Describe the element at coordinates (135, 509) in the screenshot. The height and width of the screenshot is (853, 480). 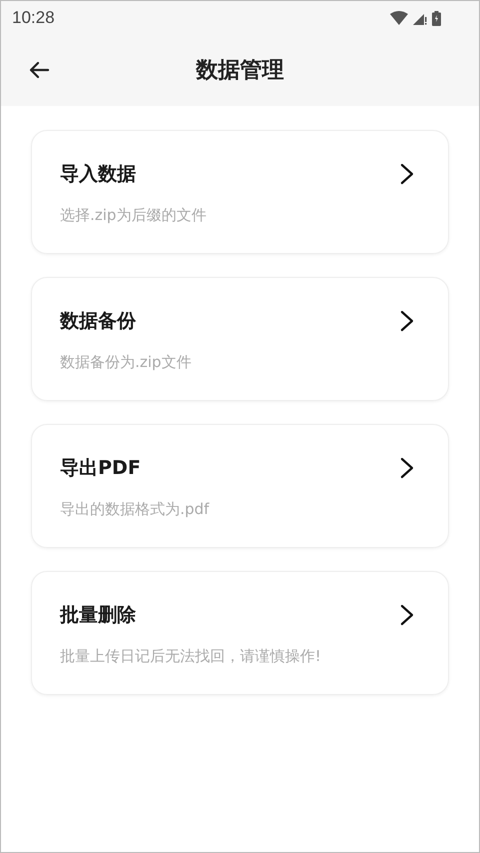
I see `card-description: 导出的数据格式为.pdf` at that location.